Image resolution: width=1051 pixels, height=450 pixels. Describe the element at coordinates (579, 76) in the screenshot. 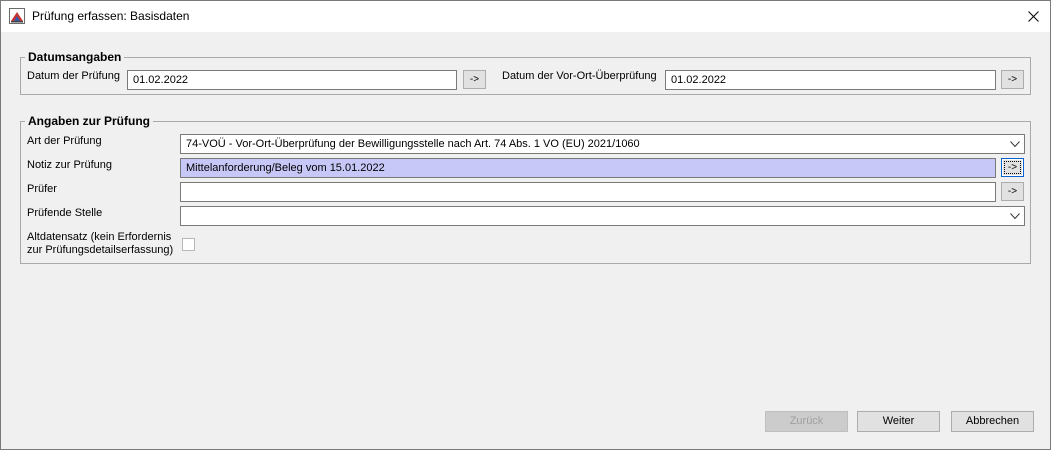

I see `datum-vor-ort-label: Datum der Vor-Ort-Überprüfung` at that location.